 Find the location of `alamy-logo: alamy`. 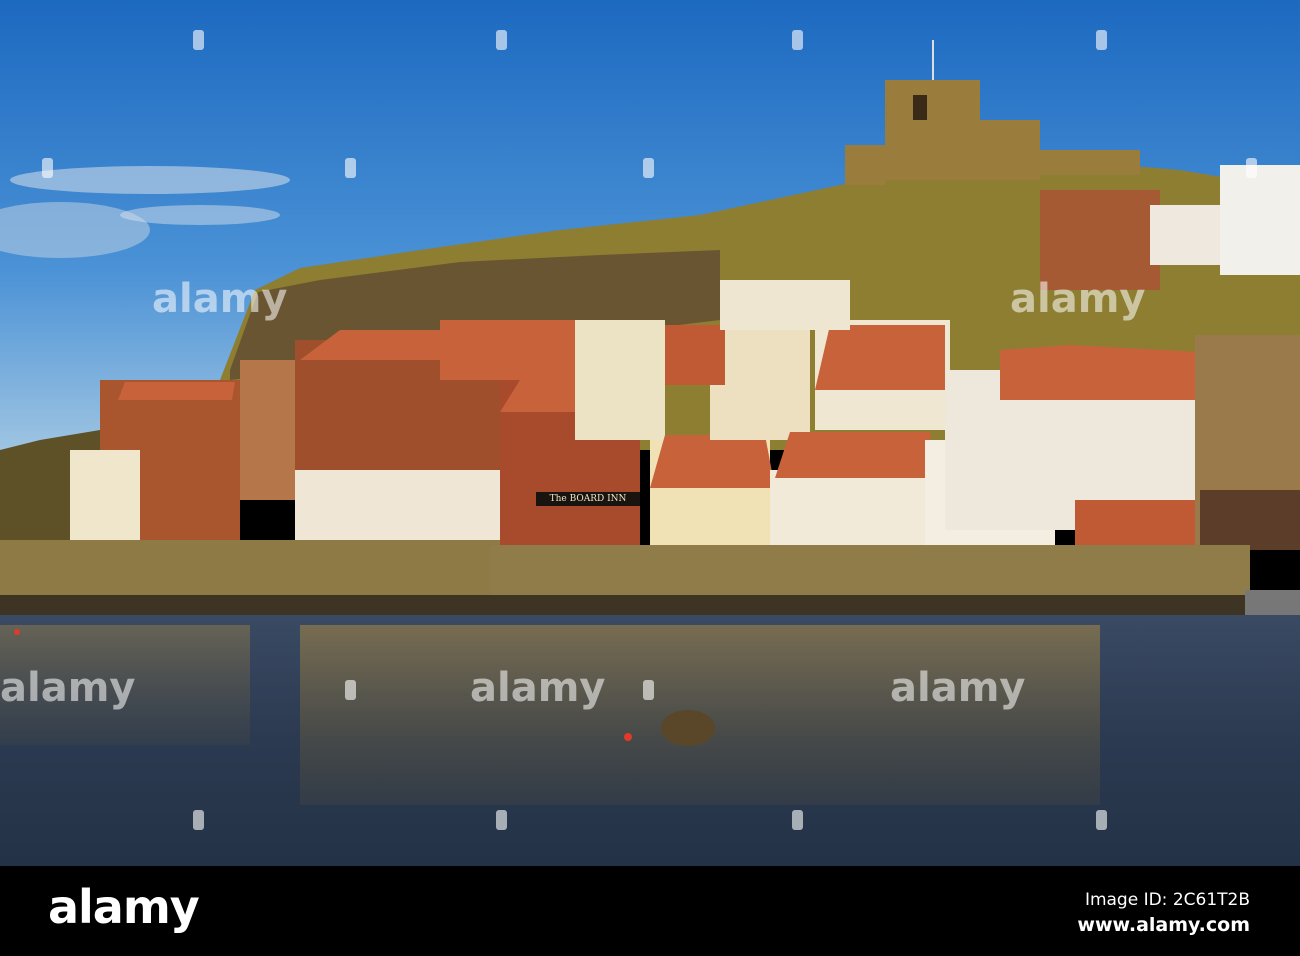

alamy-logo: alamy is located at coordinates (124, 907).